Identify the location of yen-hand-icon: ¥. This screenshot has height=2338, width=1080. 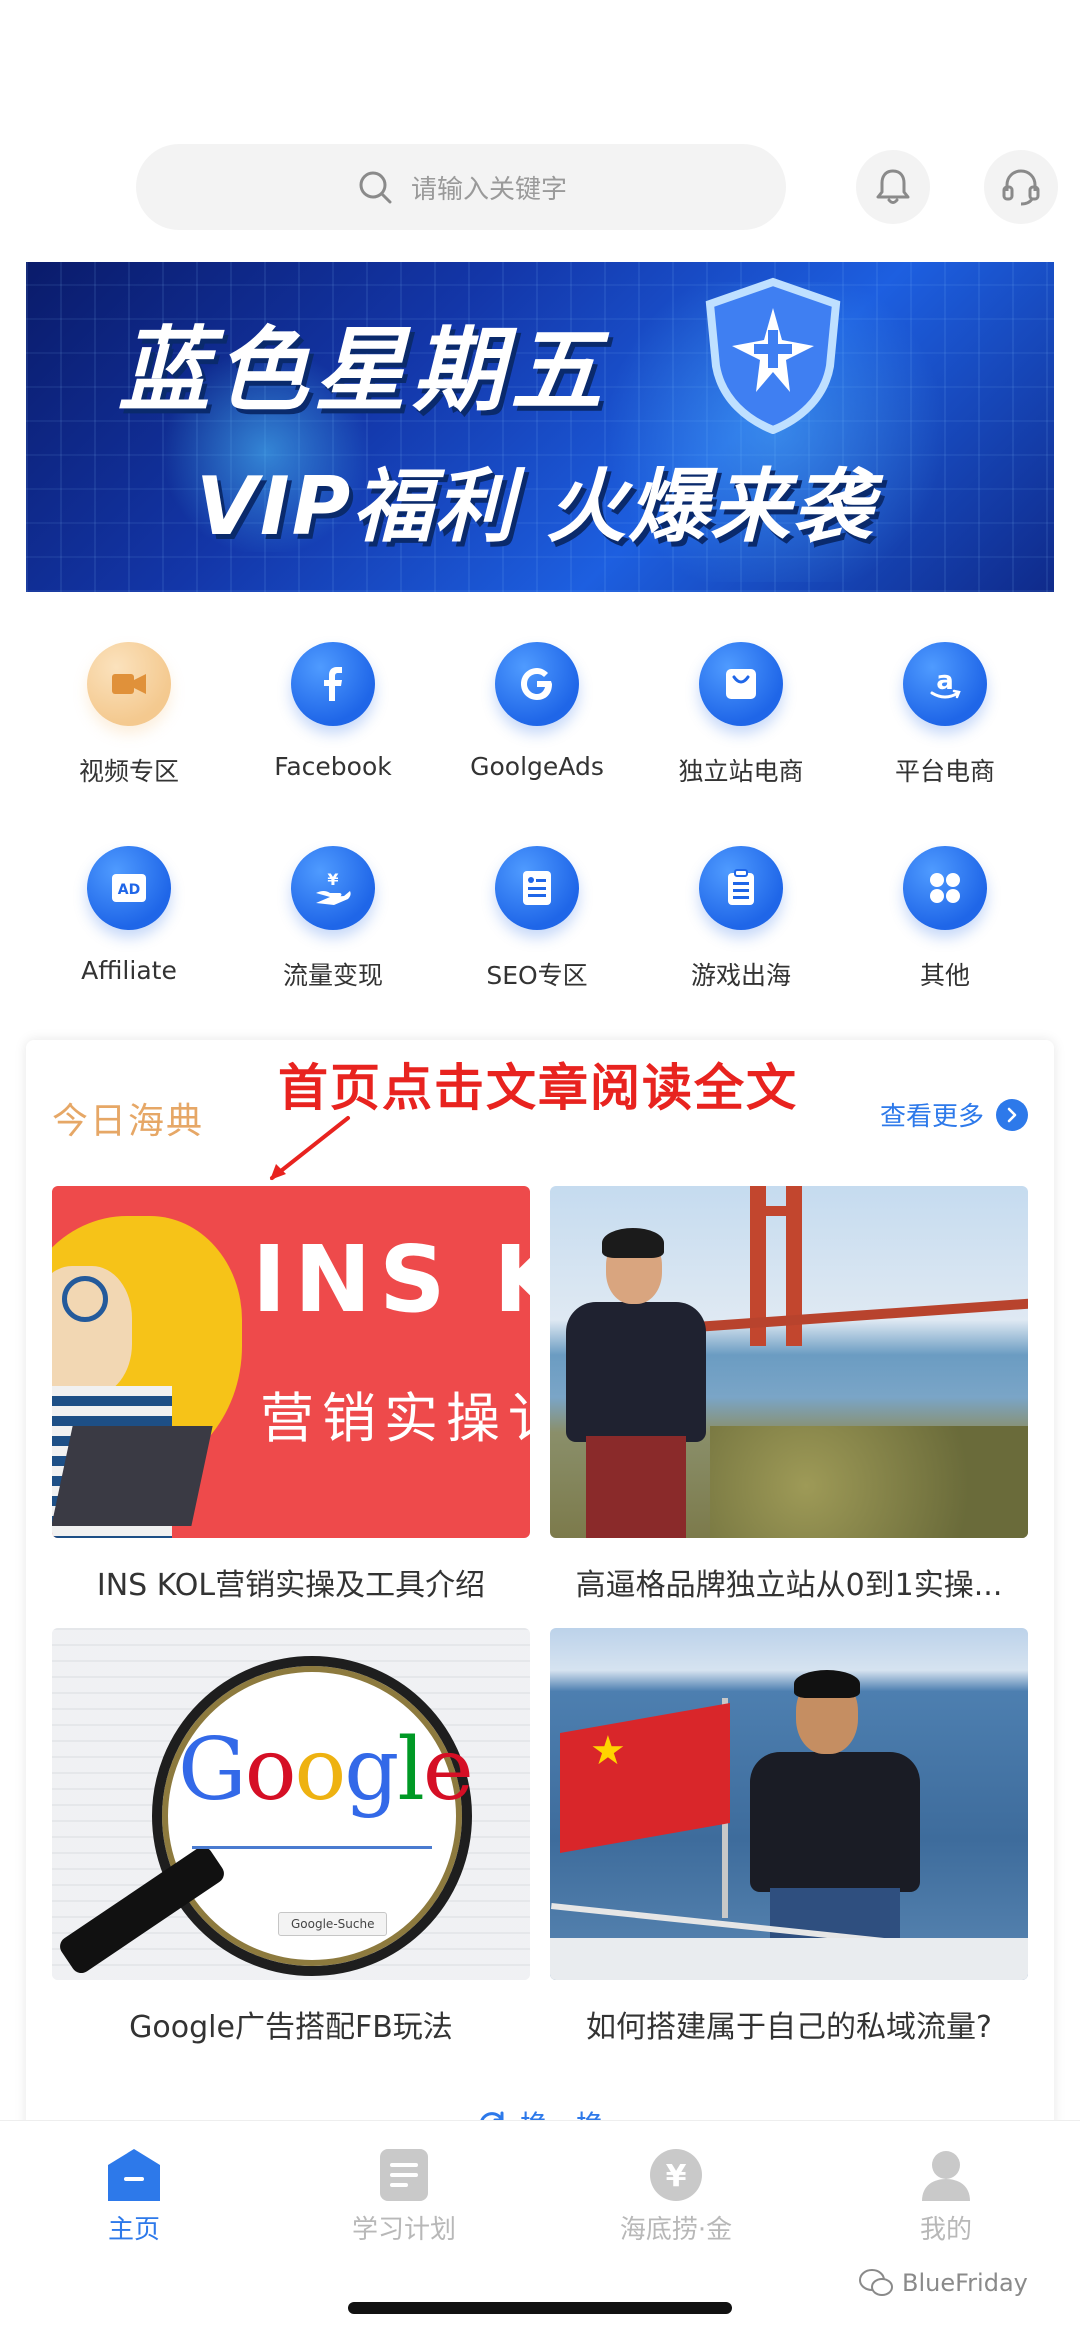
(333, 887).